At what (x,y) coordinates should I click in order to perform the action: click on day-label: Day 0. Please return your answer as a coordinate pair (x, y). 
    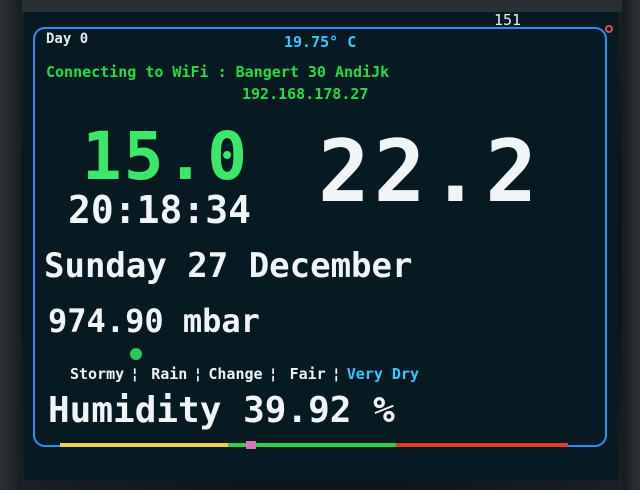
    Looking at the image, I should click on (67, 39).